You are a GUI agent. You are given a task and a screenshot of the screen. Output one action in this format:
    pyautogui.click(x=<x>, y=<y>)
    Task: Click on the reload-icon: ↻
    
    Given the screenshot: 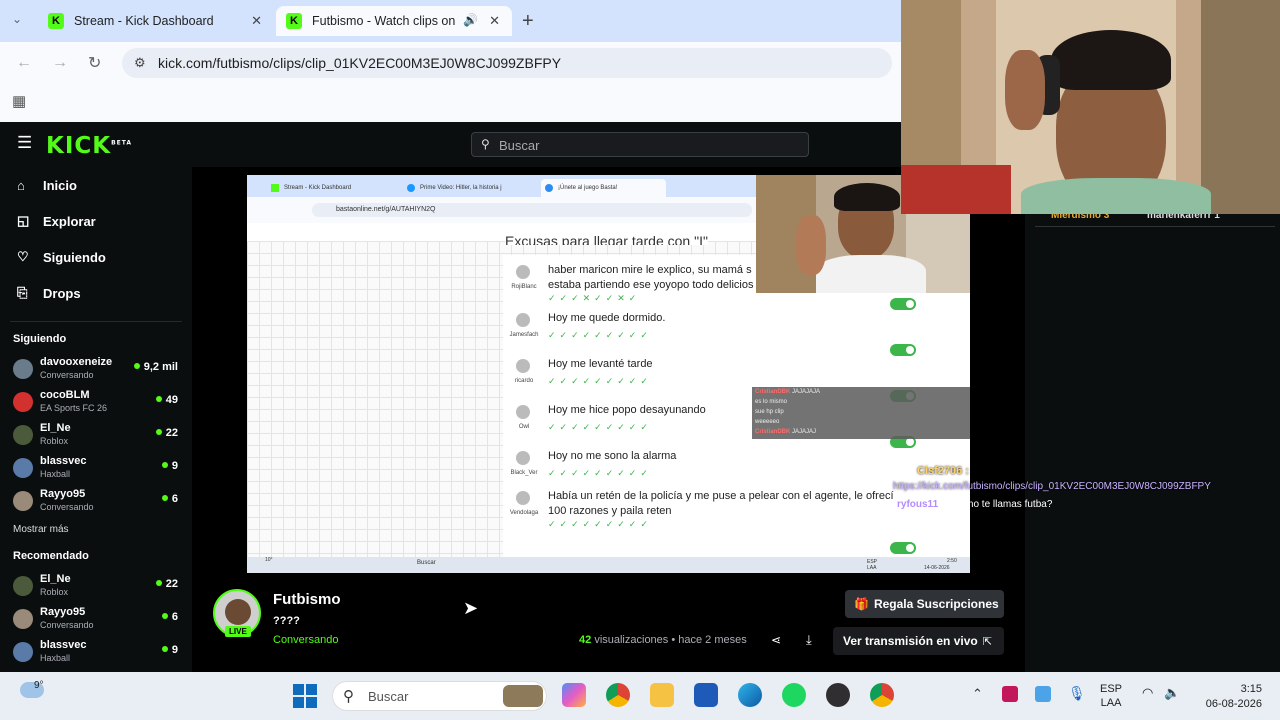 What is the action you would take?
    pyautogui.click(x=94, y=63)
    